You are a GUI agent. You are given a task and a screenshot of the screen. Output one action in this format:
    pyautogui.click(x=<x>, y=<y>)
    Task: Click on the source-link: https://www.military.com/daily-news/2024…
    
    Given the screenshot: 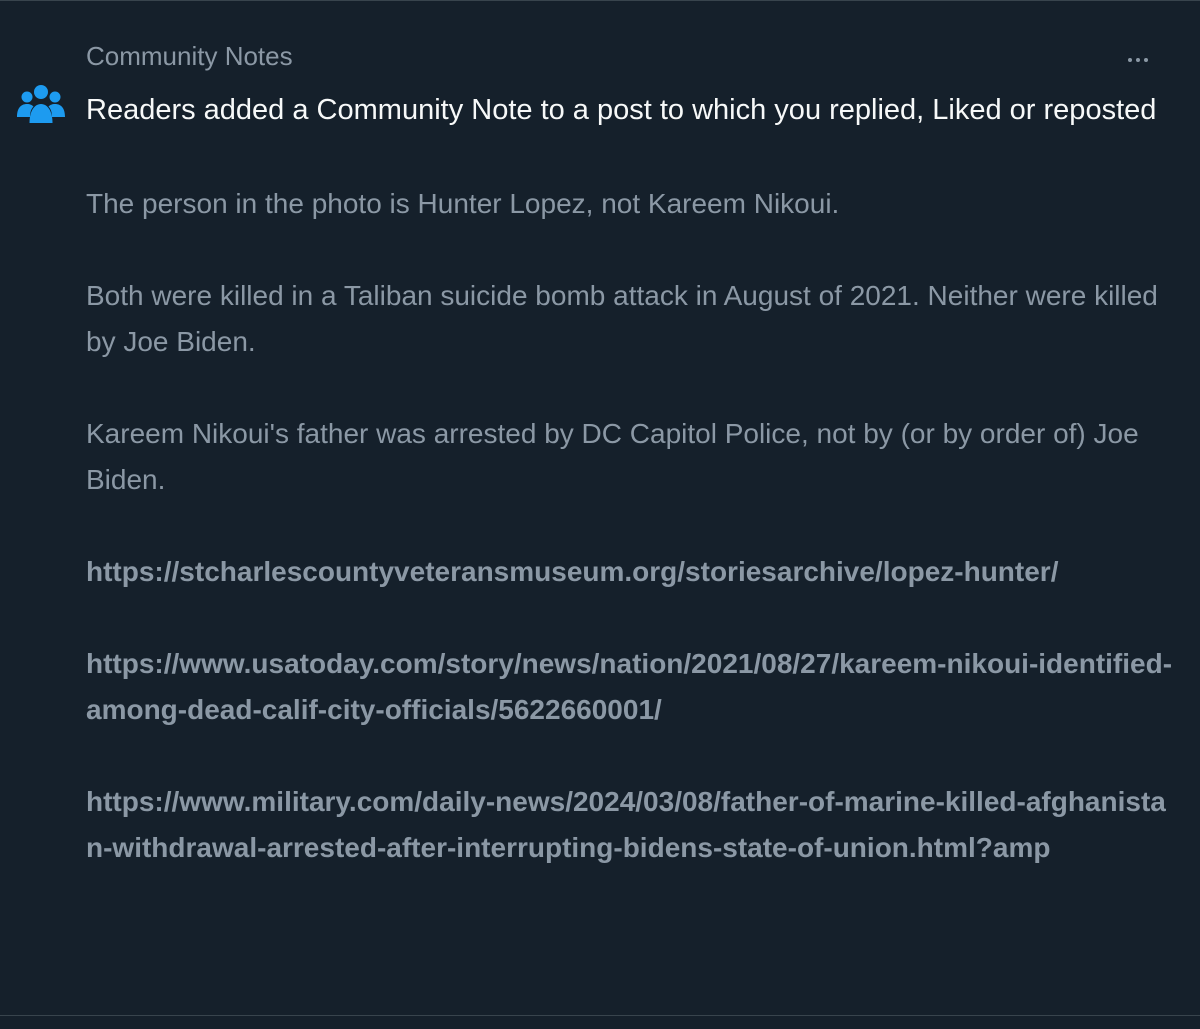 What is the action you would take?
    pyautogui.click(x=631, y=825)
    